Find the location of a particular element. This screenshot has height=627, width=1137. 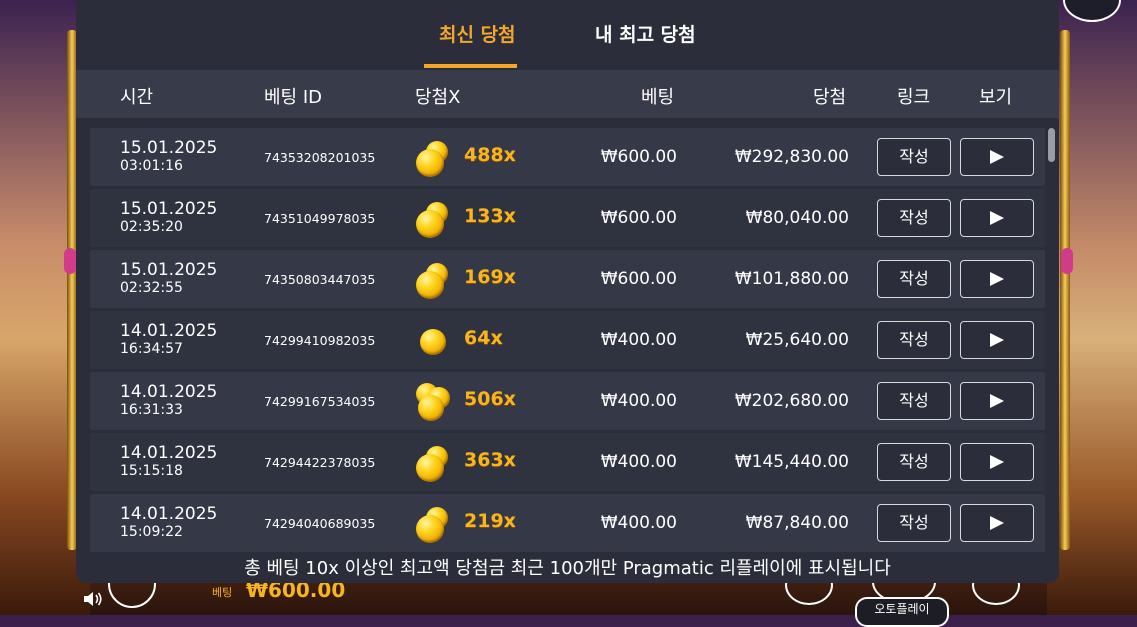

autoplay-button: 오토플레이 is located at coordinates (902, 612).